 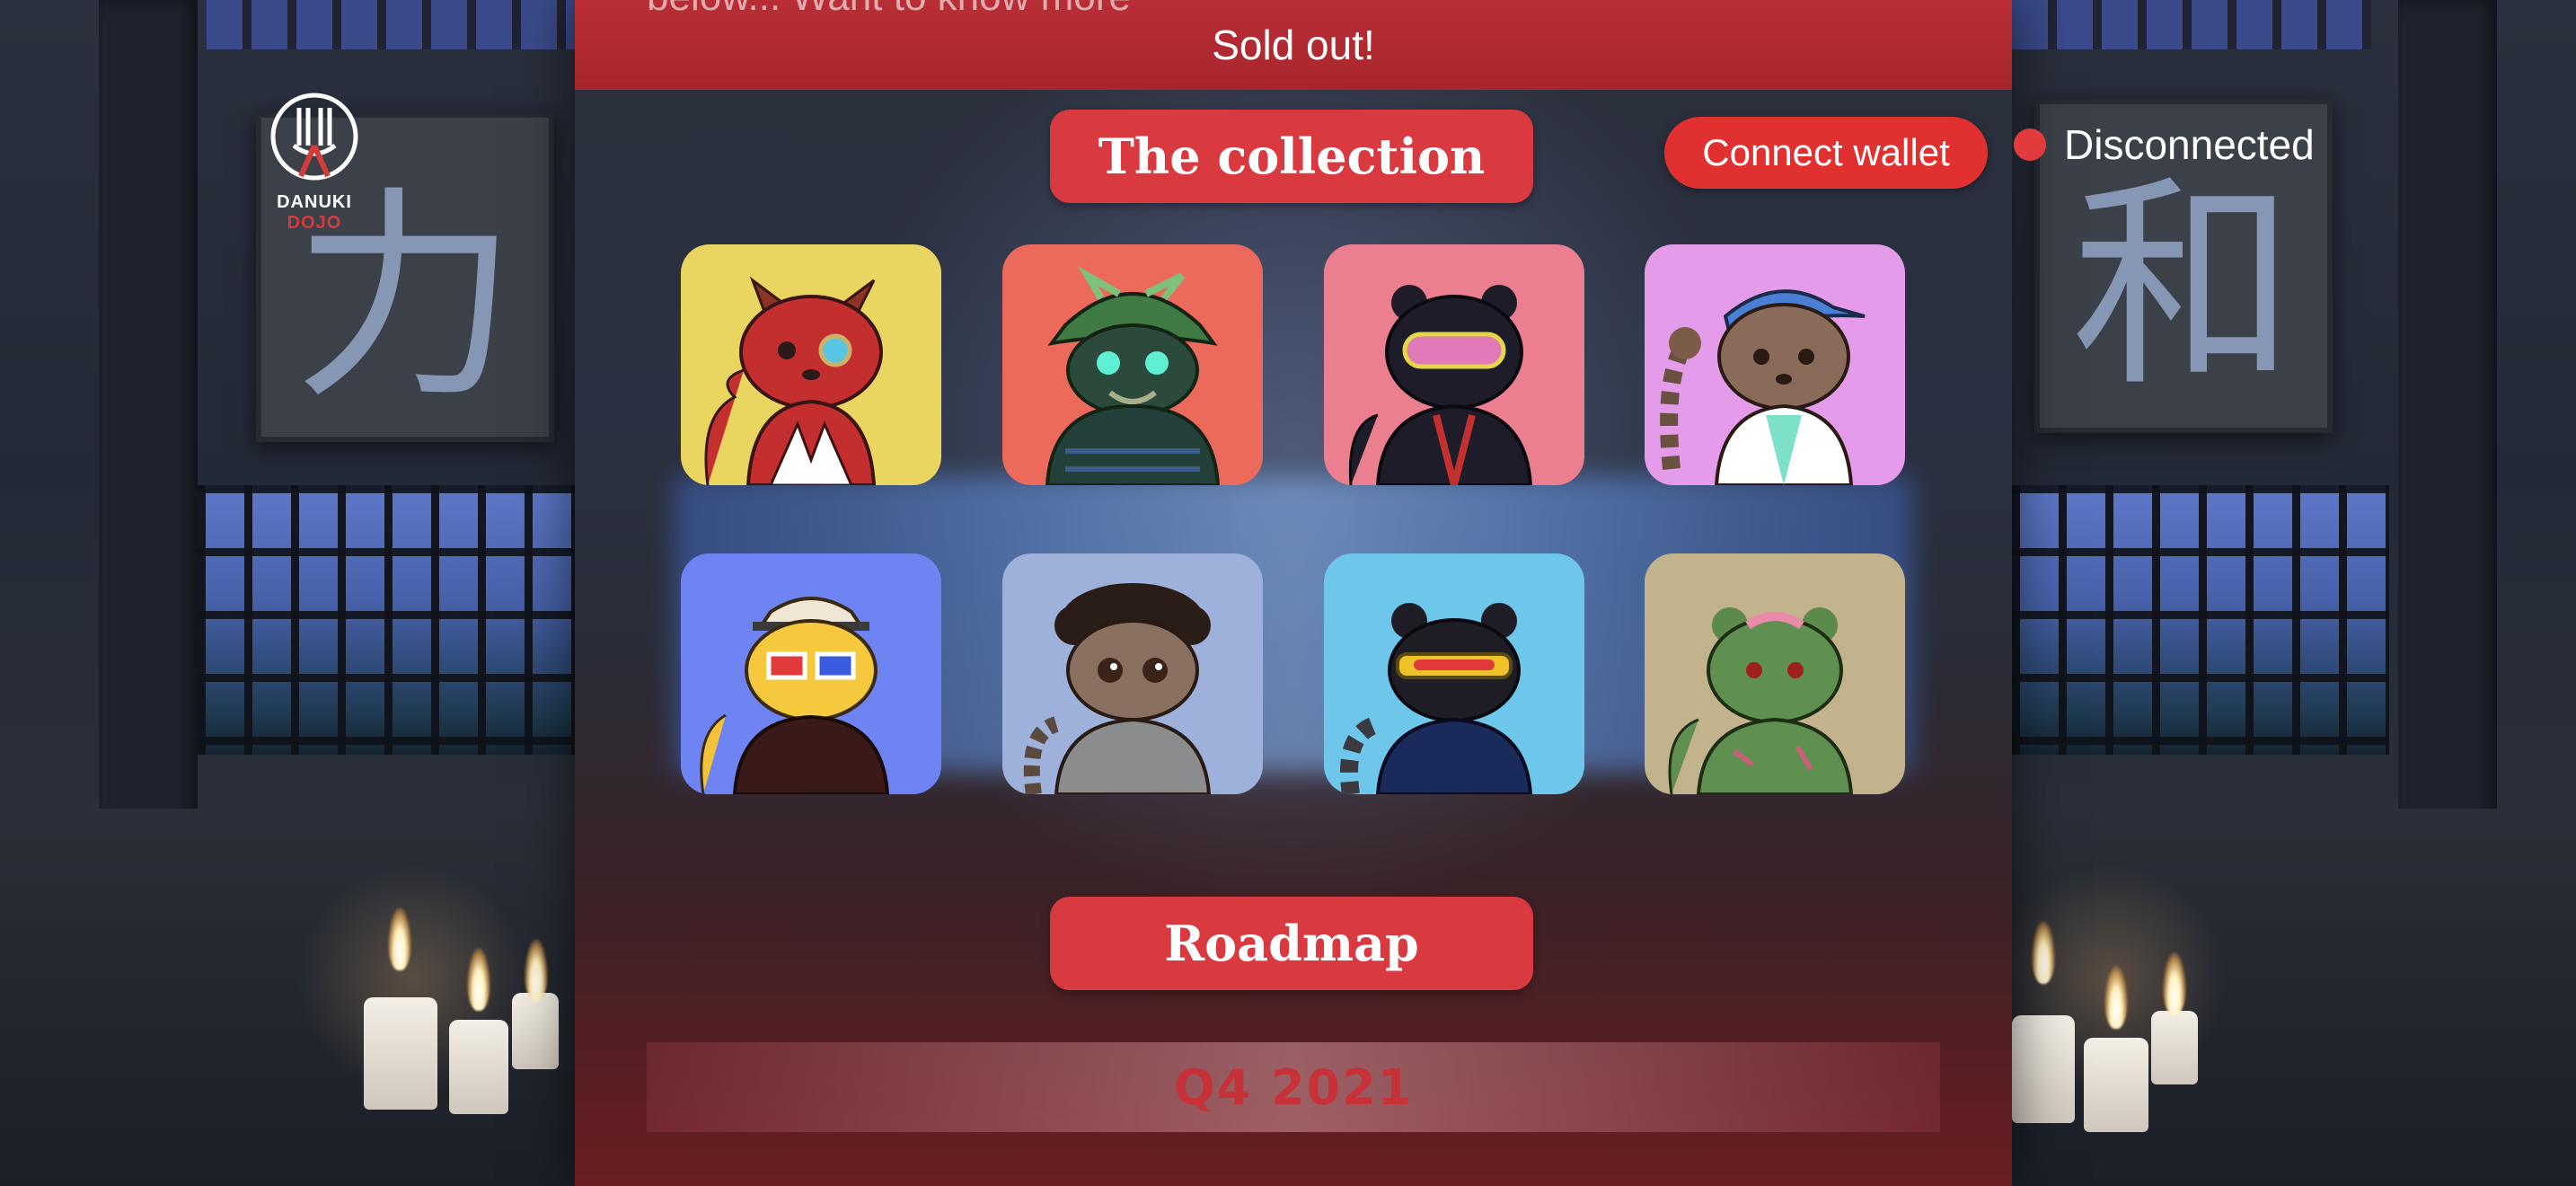 I want to click on roadmap-title: Roadmap, so click(x=1291, y=943).